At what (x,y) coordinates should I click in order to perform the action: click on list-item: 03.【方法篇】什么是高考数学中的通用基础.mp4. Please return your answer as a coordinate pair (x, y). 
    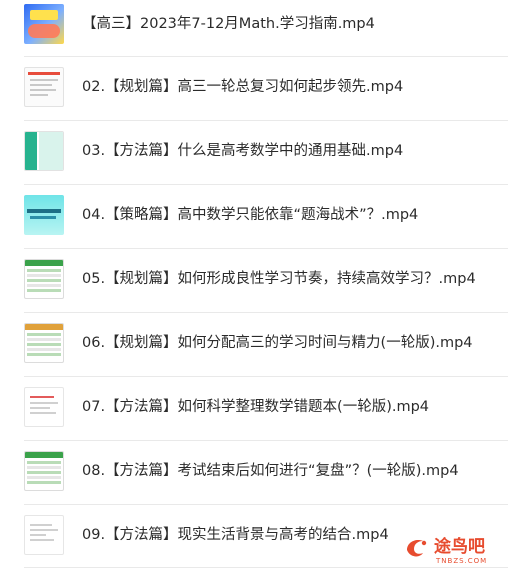
    Looking at the image, I should click on (254, 153).